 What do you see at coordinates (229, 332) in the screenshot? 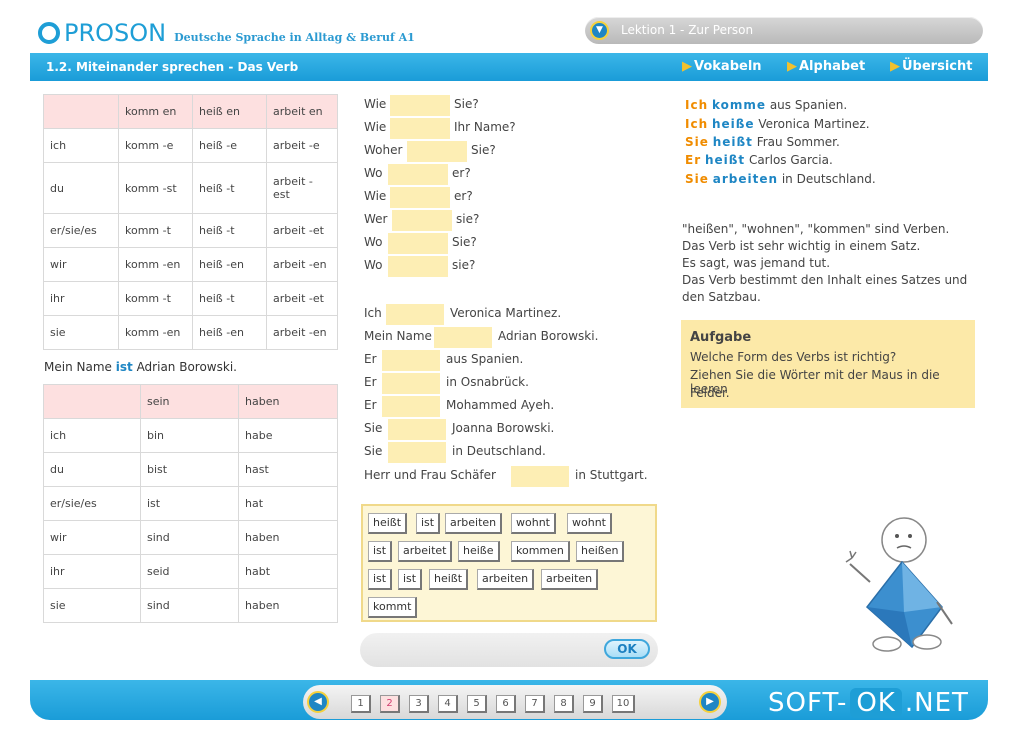
I see `table-cell: heiß -en` at bounding box center [229, 332].